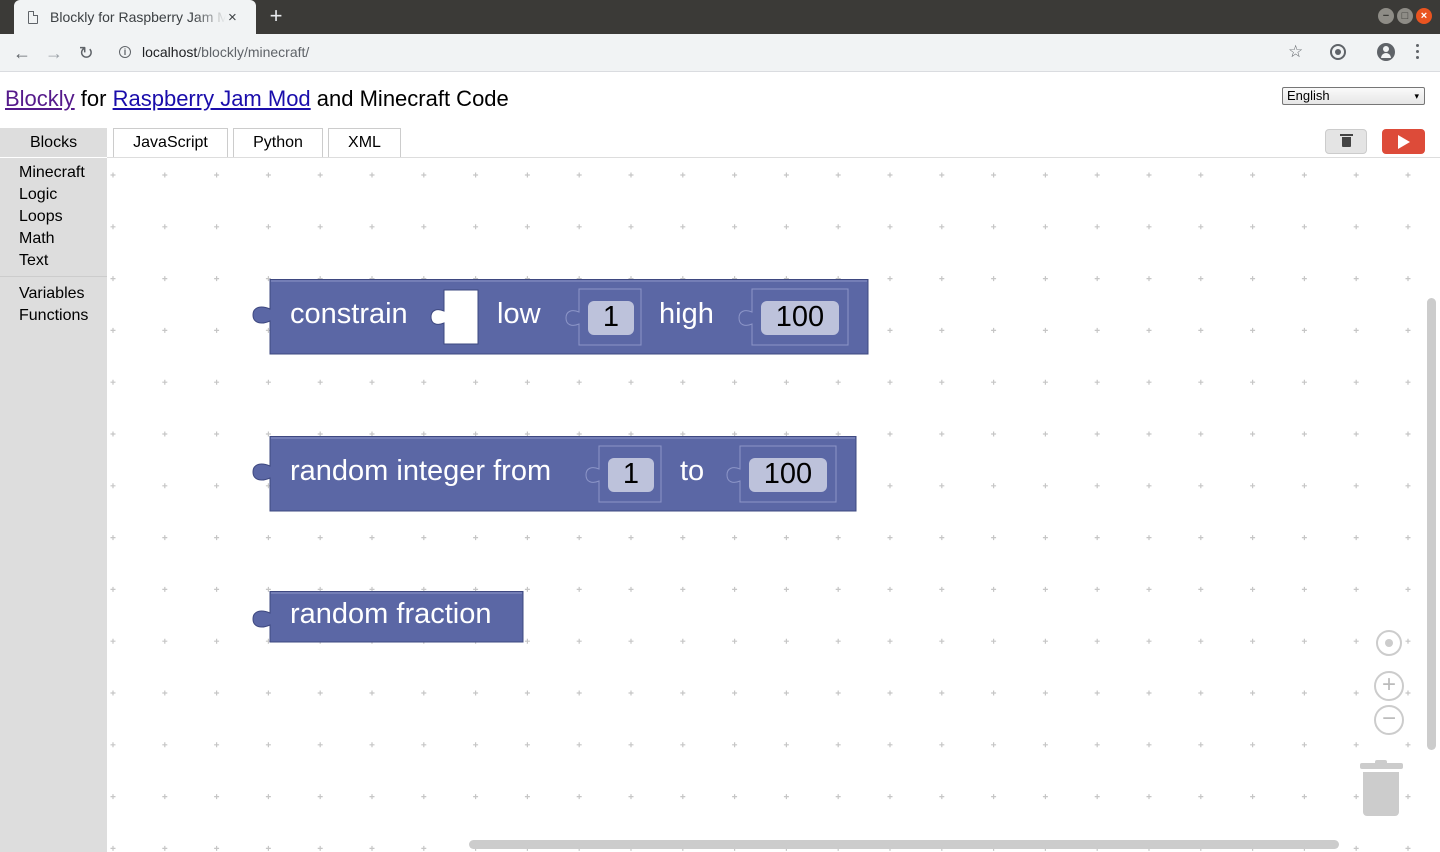  What do you see at coordinates (631, 474) in the screenshot?
I see `from-value-field: 1` at bounding box center [631, 474].